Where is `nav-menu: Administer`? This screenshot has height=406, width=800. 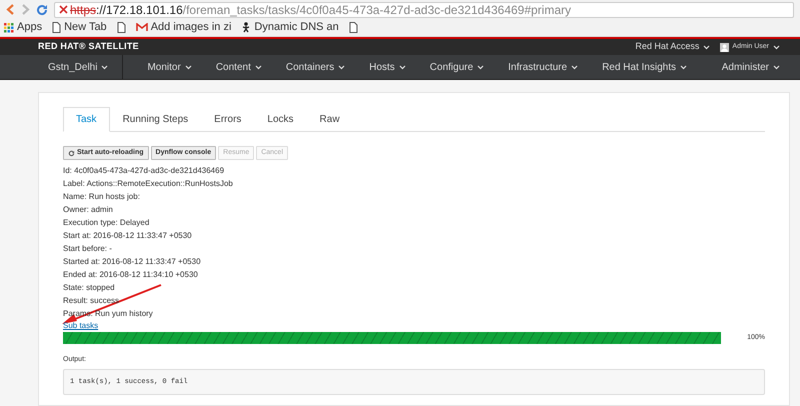
nav-menu: Administer is located at coordinates (751, 67).